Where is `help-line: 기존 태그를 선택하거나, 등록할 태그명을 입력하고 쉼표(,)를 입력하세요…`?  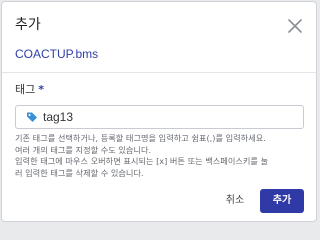 help-line: 기존 태그를 선택하거나, 등록할 태그명을 입력하고 쉼표(,)를 입력하세요… is located at coordinates (140, 138).